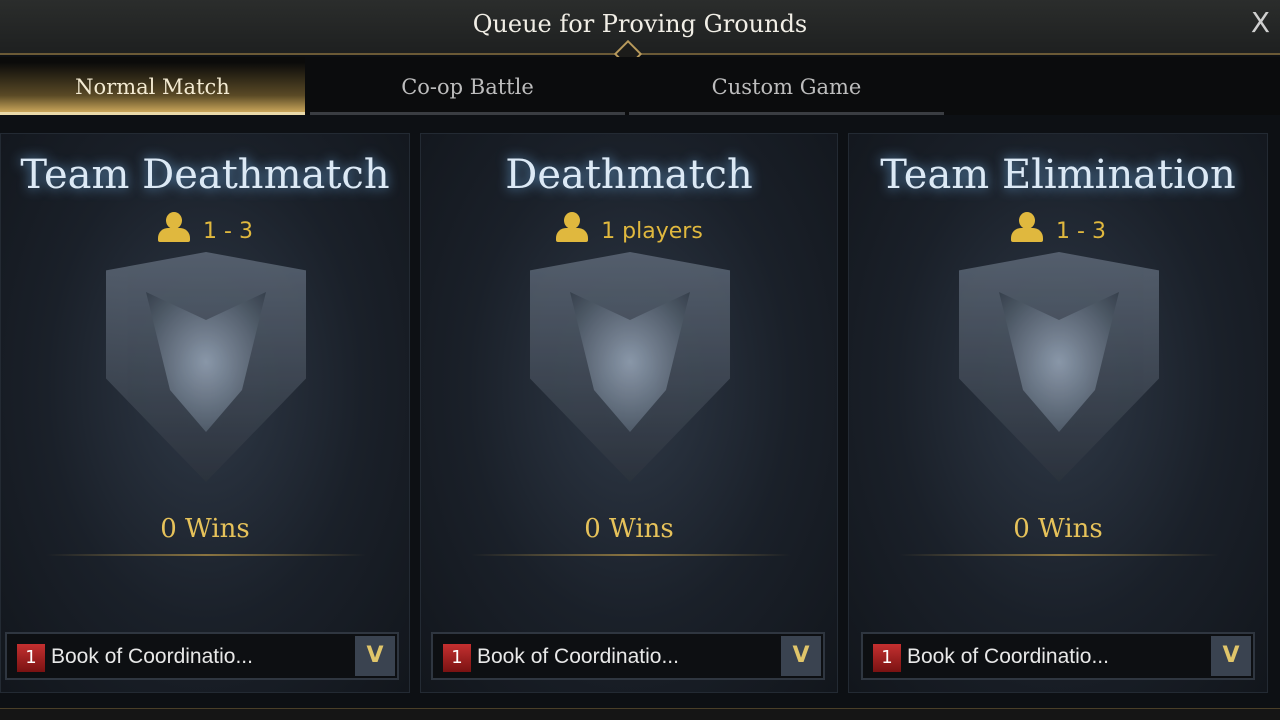 The width and height of the screenshot is (1280, 720). Describe the element at coordinates (652, 231) in the screenshot. I see `player-count-text: 1 players` at that location.